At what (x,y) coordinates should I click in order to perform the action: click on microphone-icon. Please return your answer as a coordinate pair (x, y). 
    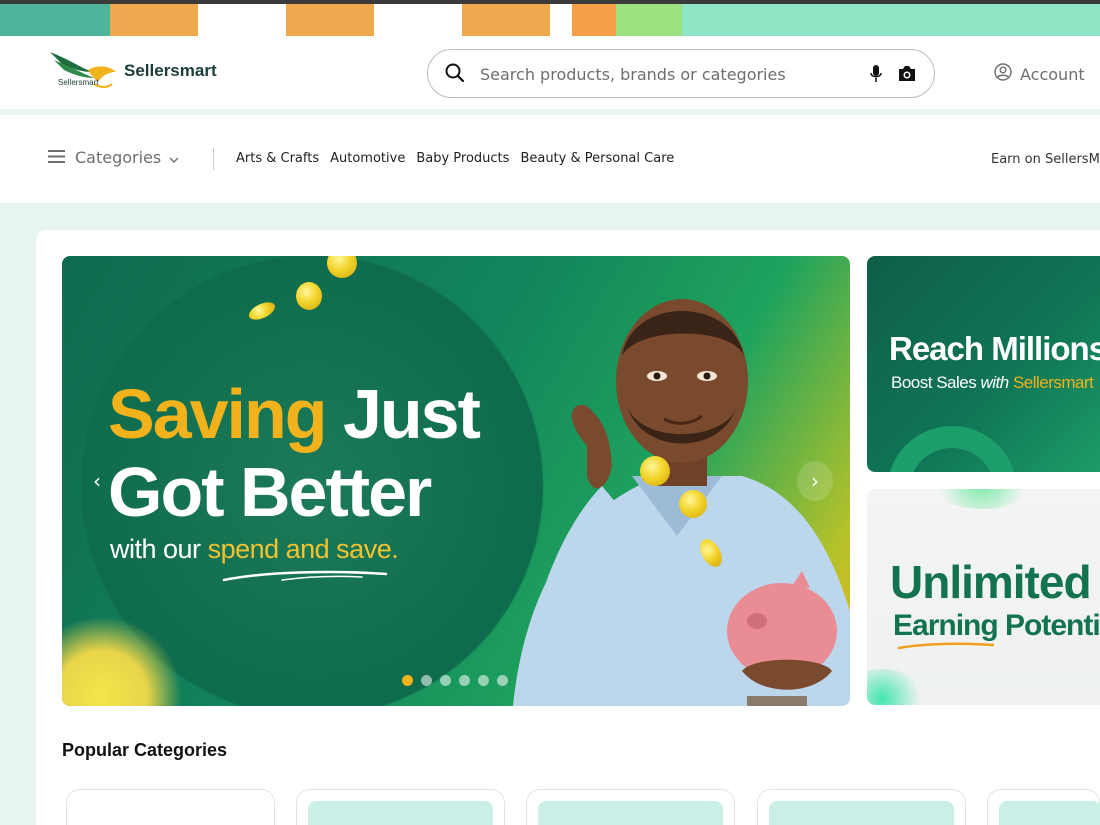
    Looking at the image, I should click on (876, 76).